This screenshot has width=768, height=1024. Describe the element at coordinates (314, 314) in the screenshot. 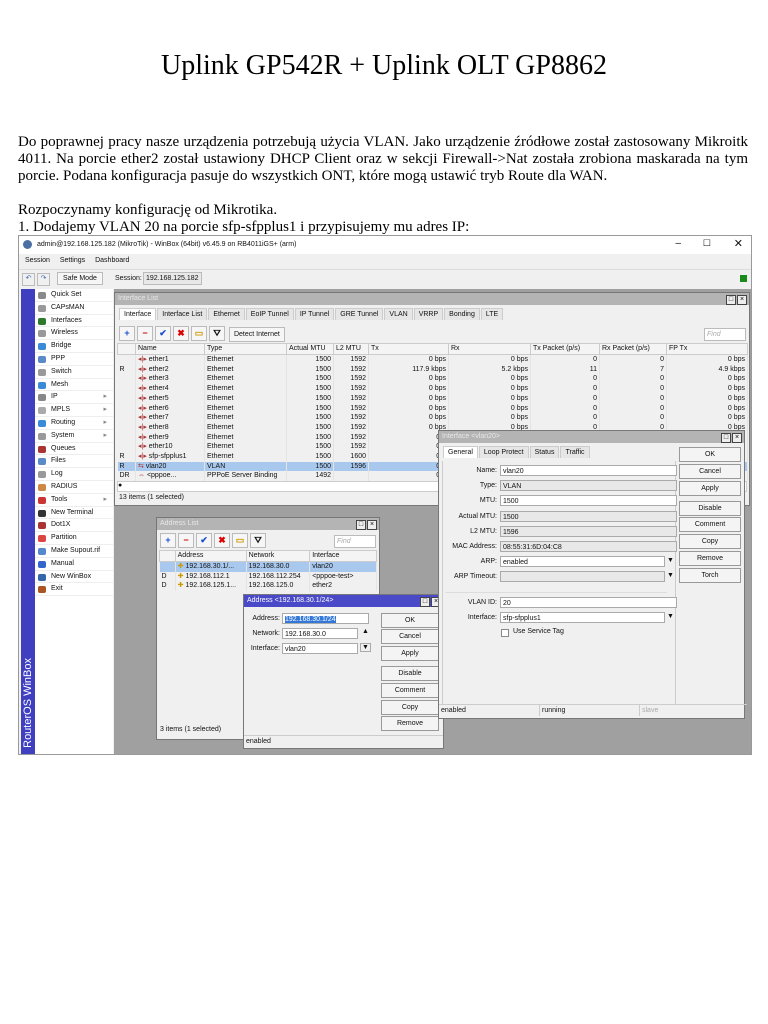

I see `tab-ip-tunnel: IP Tunnel` at that location.